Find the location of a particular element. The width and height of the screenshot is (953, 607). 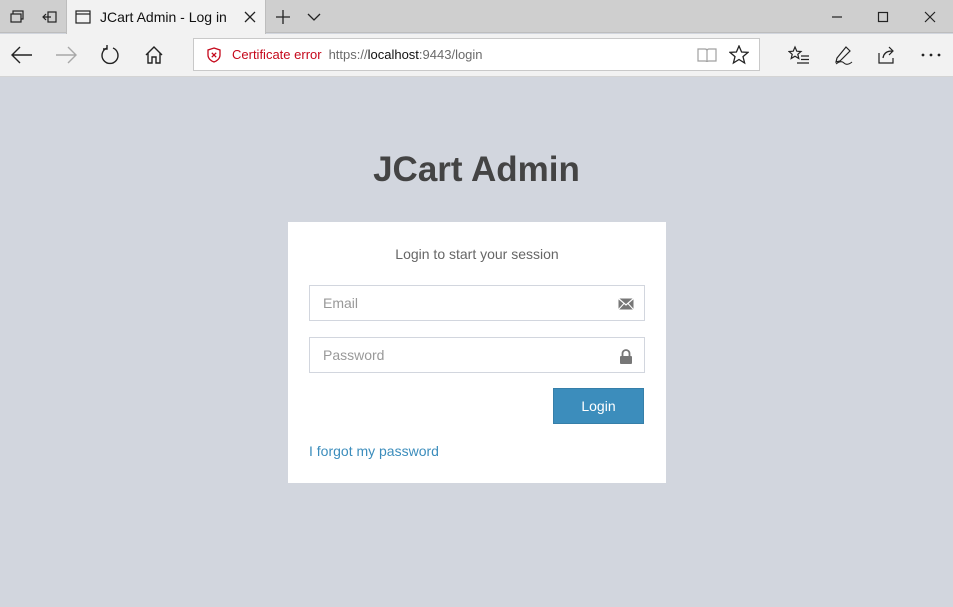

arrow-right-icon is located at coordinates (66, 55).